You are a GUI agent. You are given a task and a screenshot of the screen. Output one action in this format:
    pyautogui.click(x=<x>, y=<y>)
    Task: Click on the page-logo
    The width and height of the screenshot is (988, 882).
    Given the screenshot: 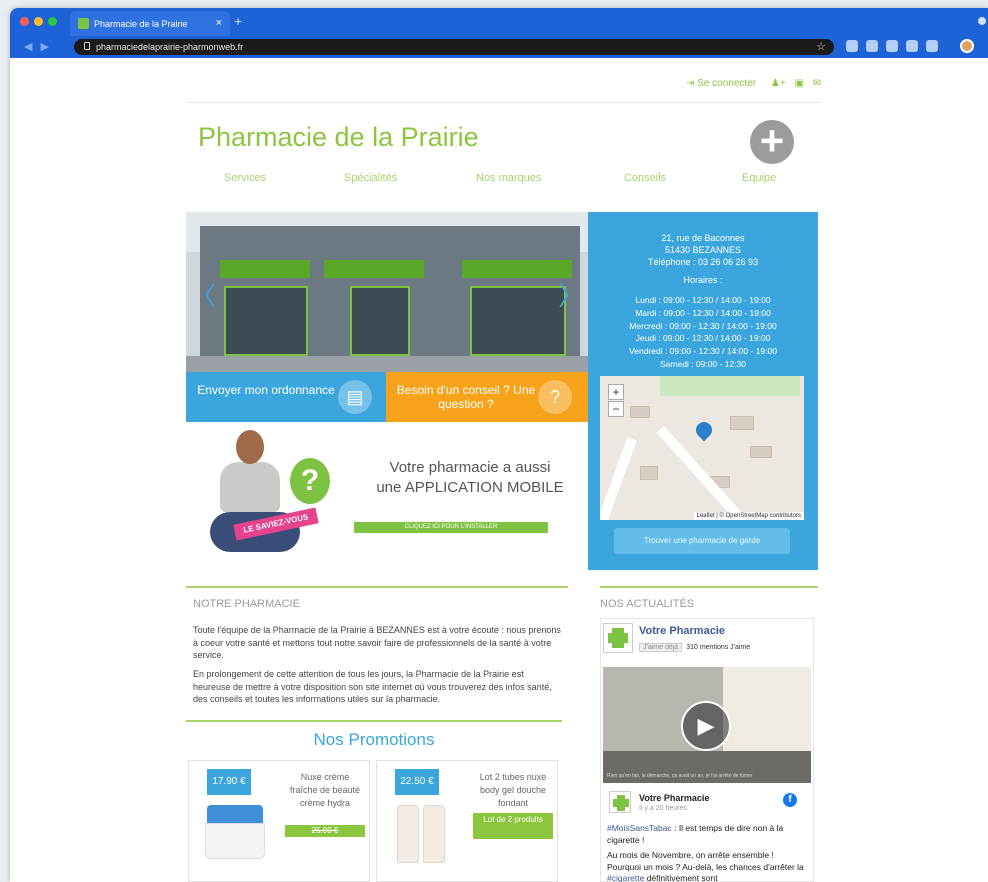 What is the action you would take?
    pyautogui.click(x=618, y=638)
    